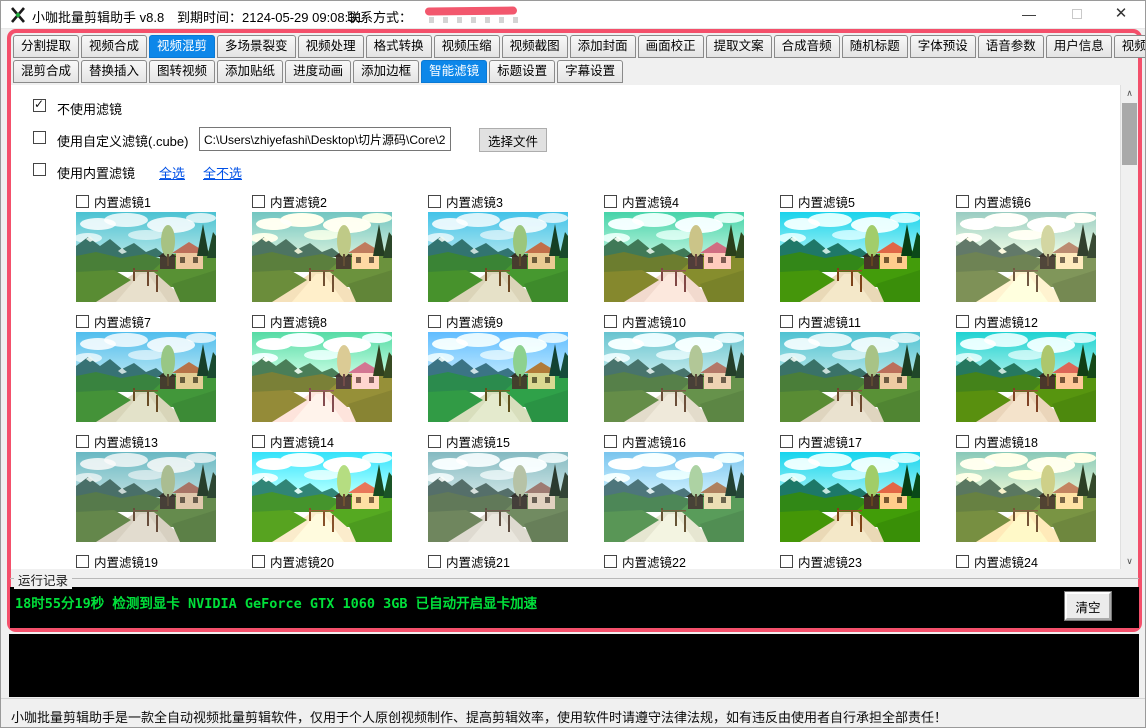  I want to click on filter-item-head: 内置滤镜5, so click(850, 201).